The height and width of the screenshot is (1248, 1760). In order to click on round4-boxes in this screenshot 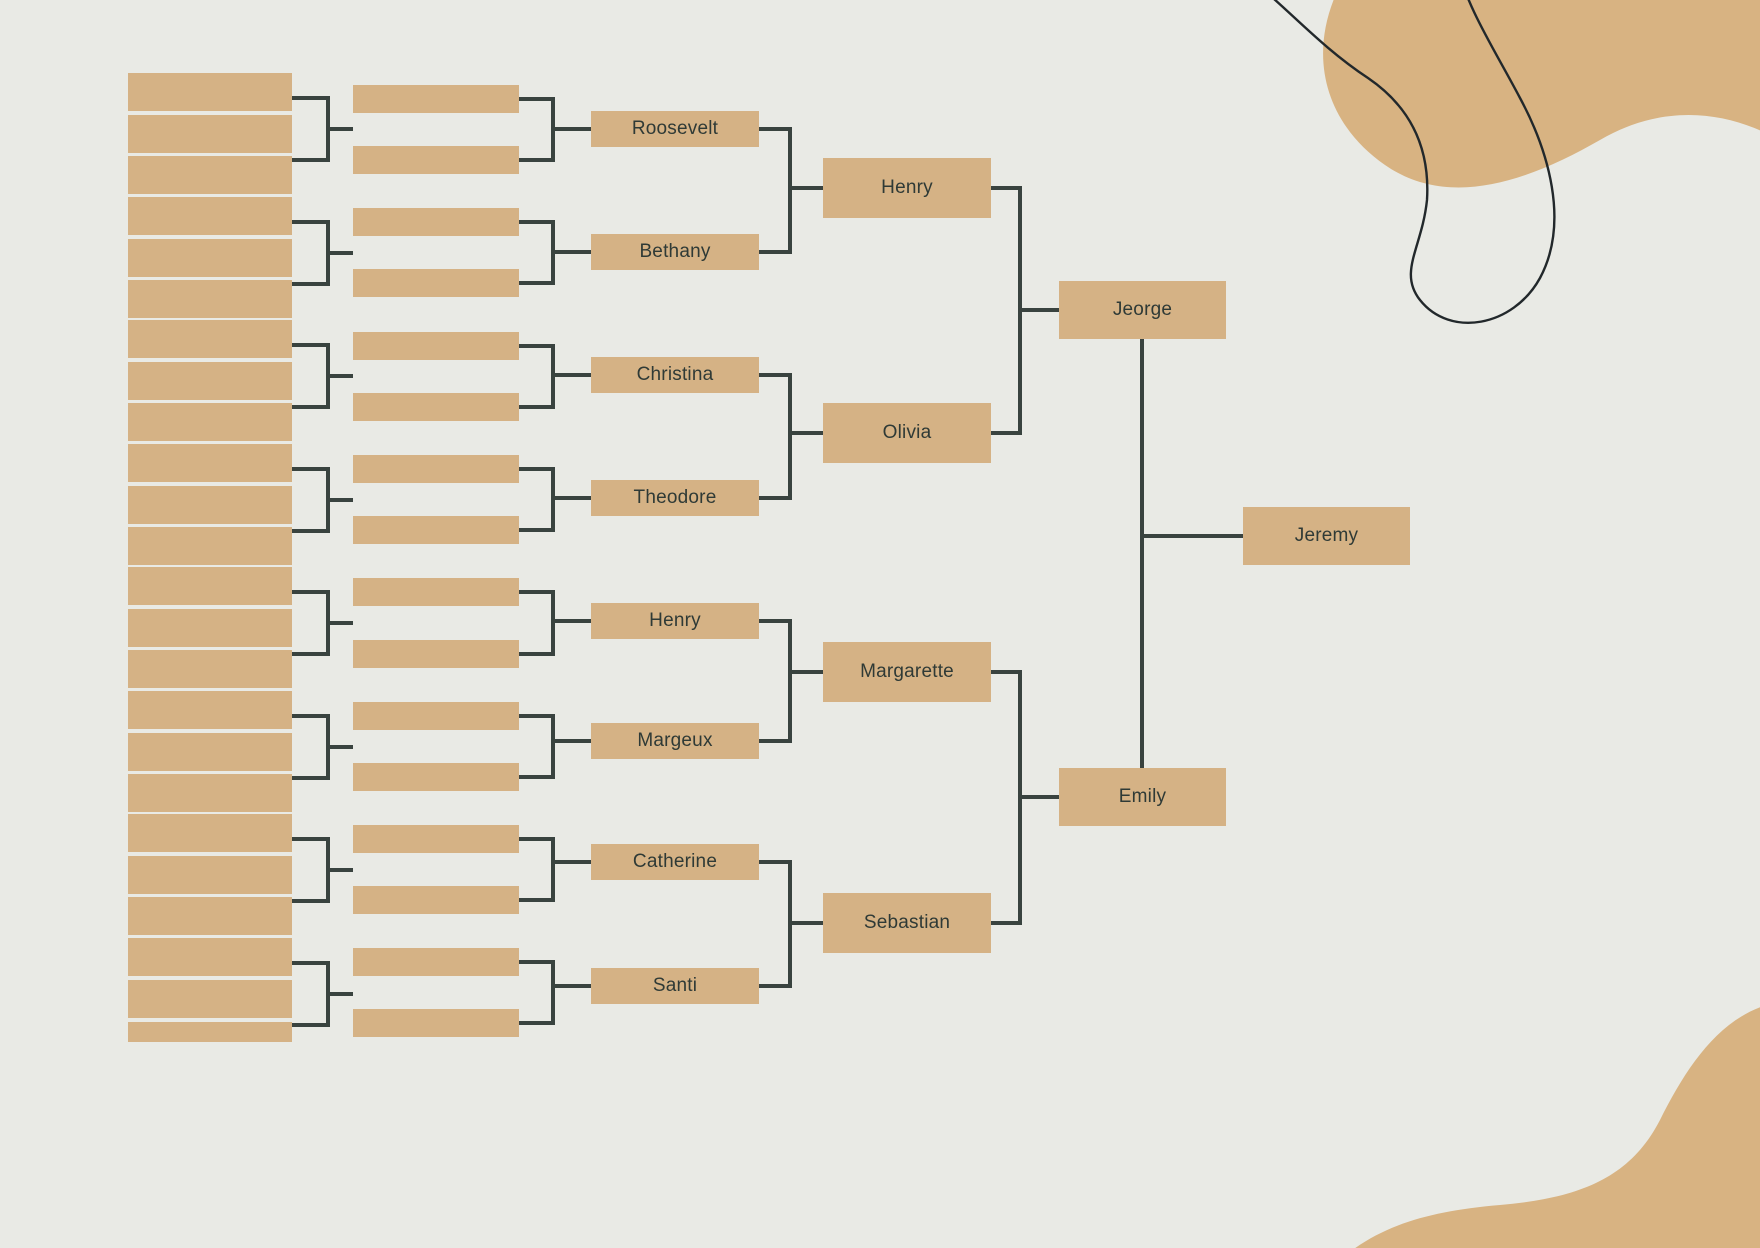, I will do `click(907, 555)`.